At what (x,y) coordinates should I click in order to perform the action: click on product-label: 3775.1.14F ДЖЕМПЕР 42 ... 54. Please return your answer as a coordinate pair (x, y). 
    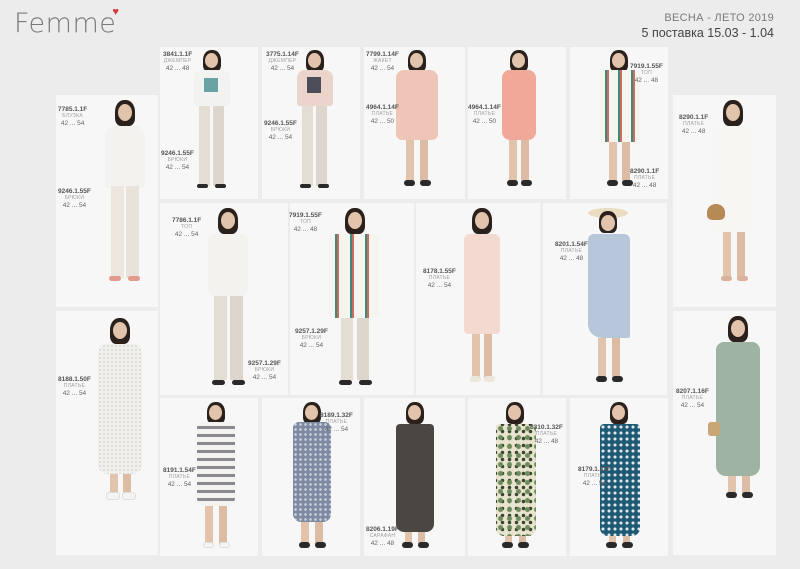
    Looking at the image, I should click on (282, 62).